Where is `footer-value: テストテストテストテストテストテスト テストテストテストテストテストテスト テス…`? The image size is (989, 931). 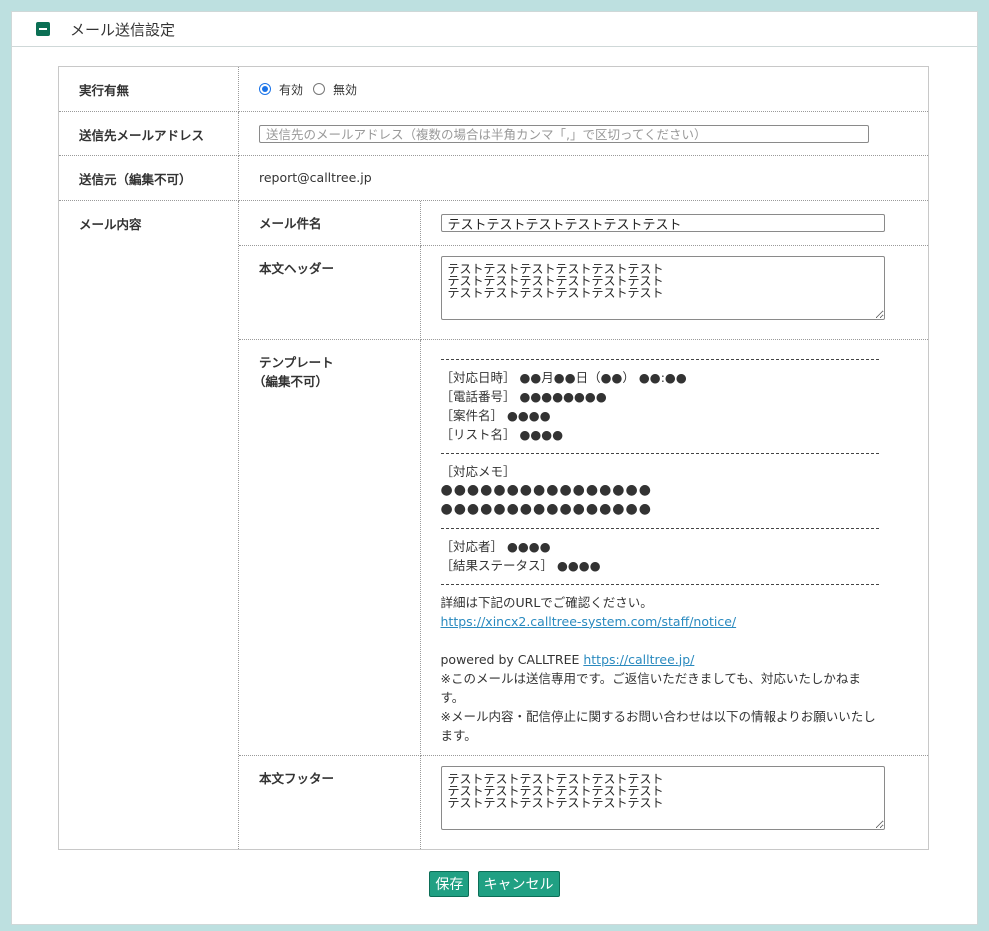
footer-value: テストテストテストテストテストテスト テストテストテストテストテストテスト テス… is located at coordinates (673, 801).